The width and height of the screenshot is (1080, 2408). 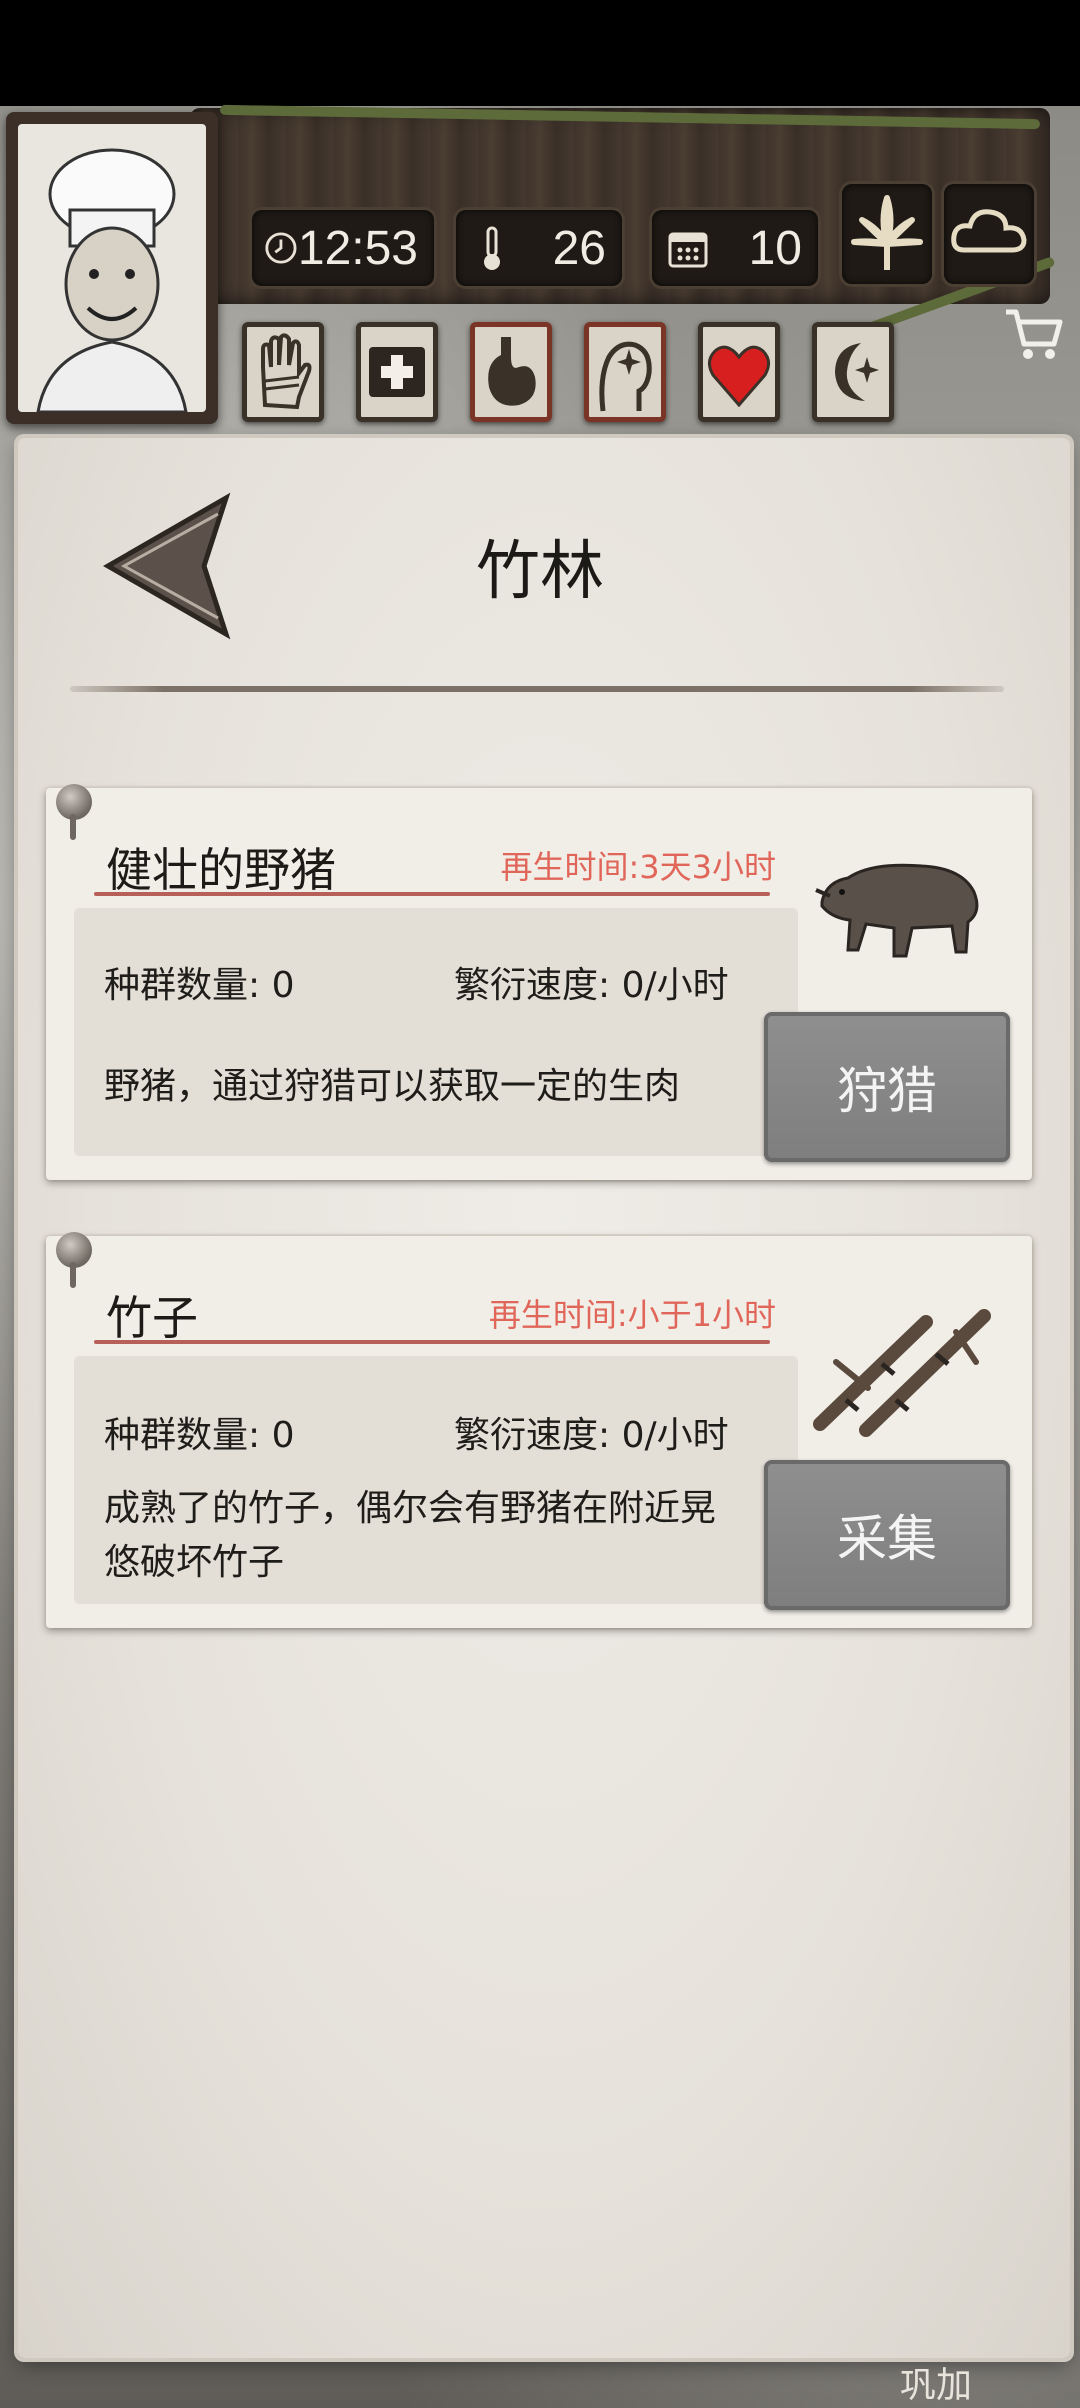 I want to click on page-title: 竹林, so click(x=540, y=572).